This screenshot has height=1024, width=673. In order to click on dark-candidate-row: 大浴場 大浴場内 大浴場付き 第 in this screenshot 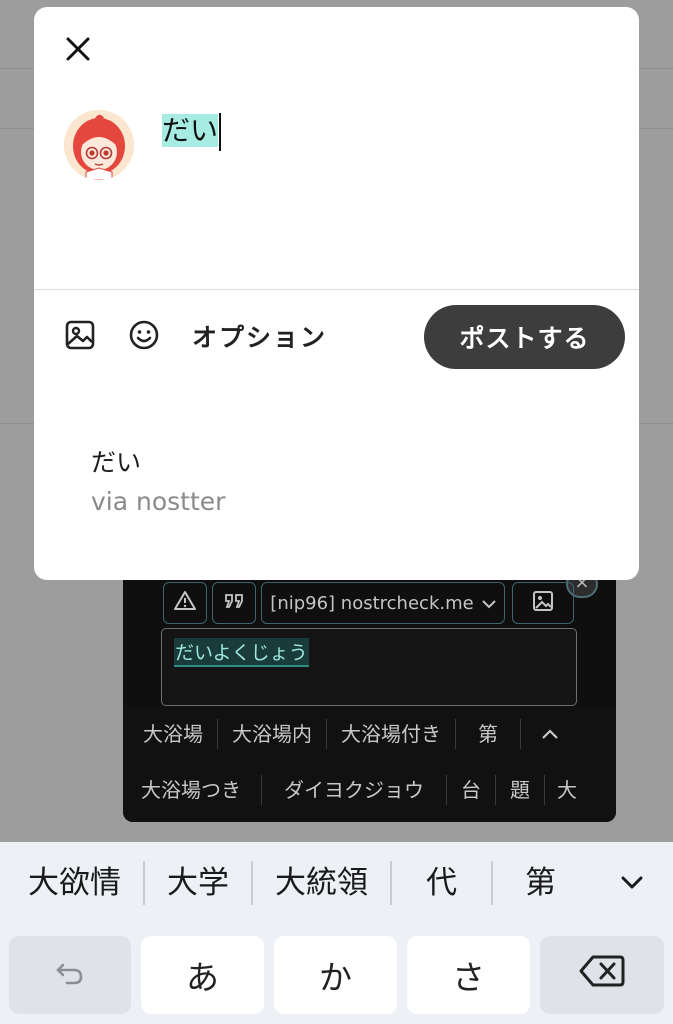, I will do `click(369, 734)`.